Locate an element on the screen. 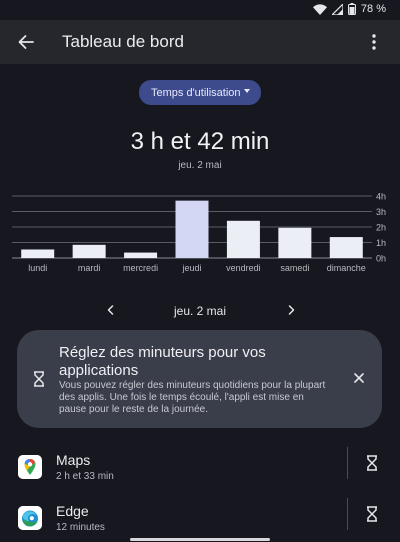 The height and width of the screenshot is (542, 400). dropdown-label: Temps d'utilisation is located at coordinates (196, 92).